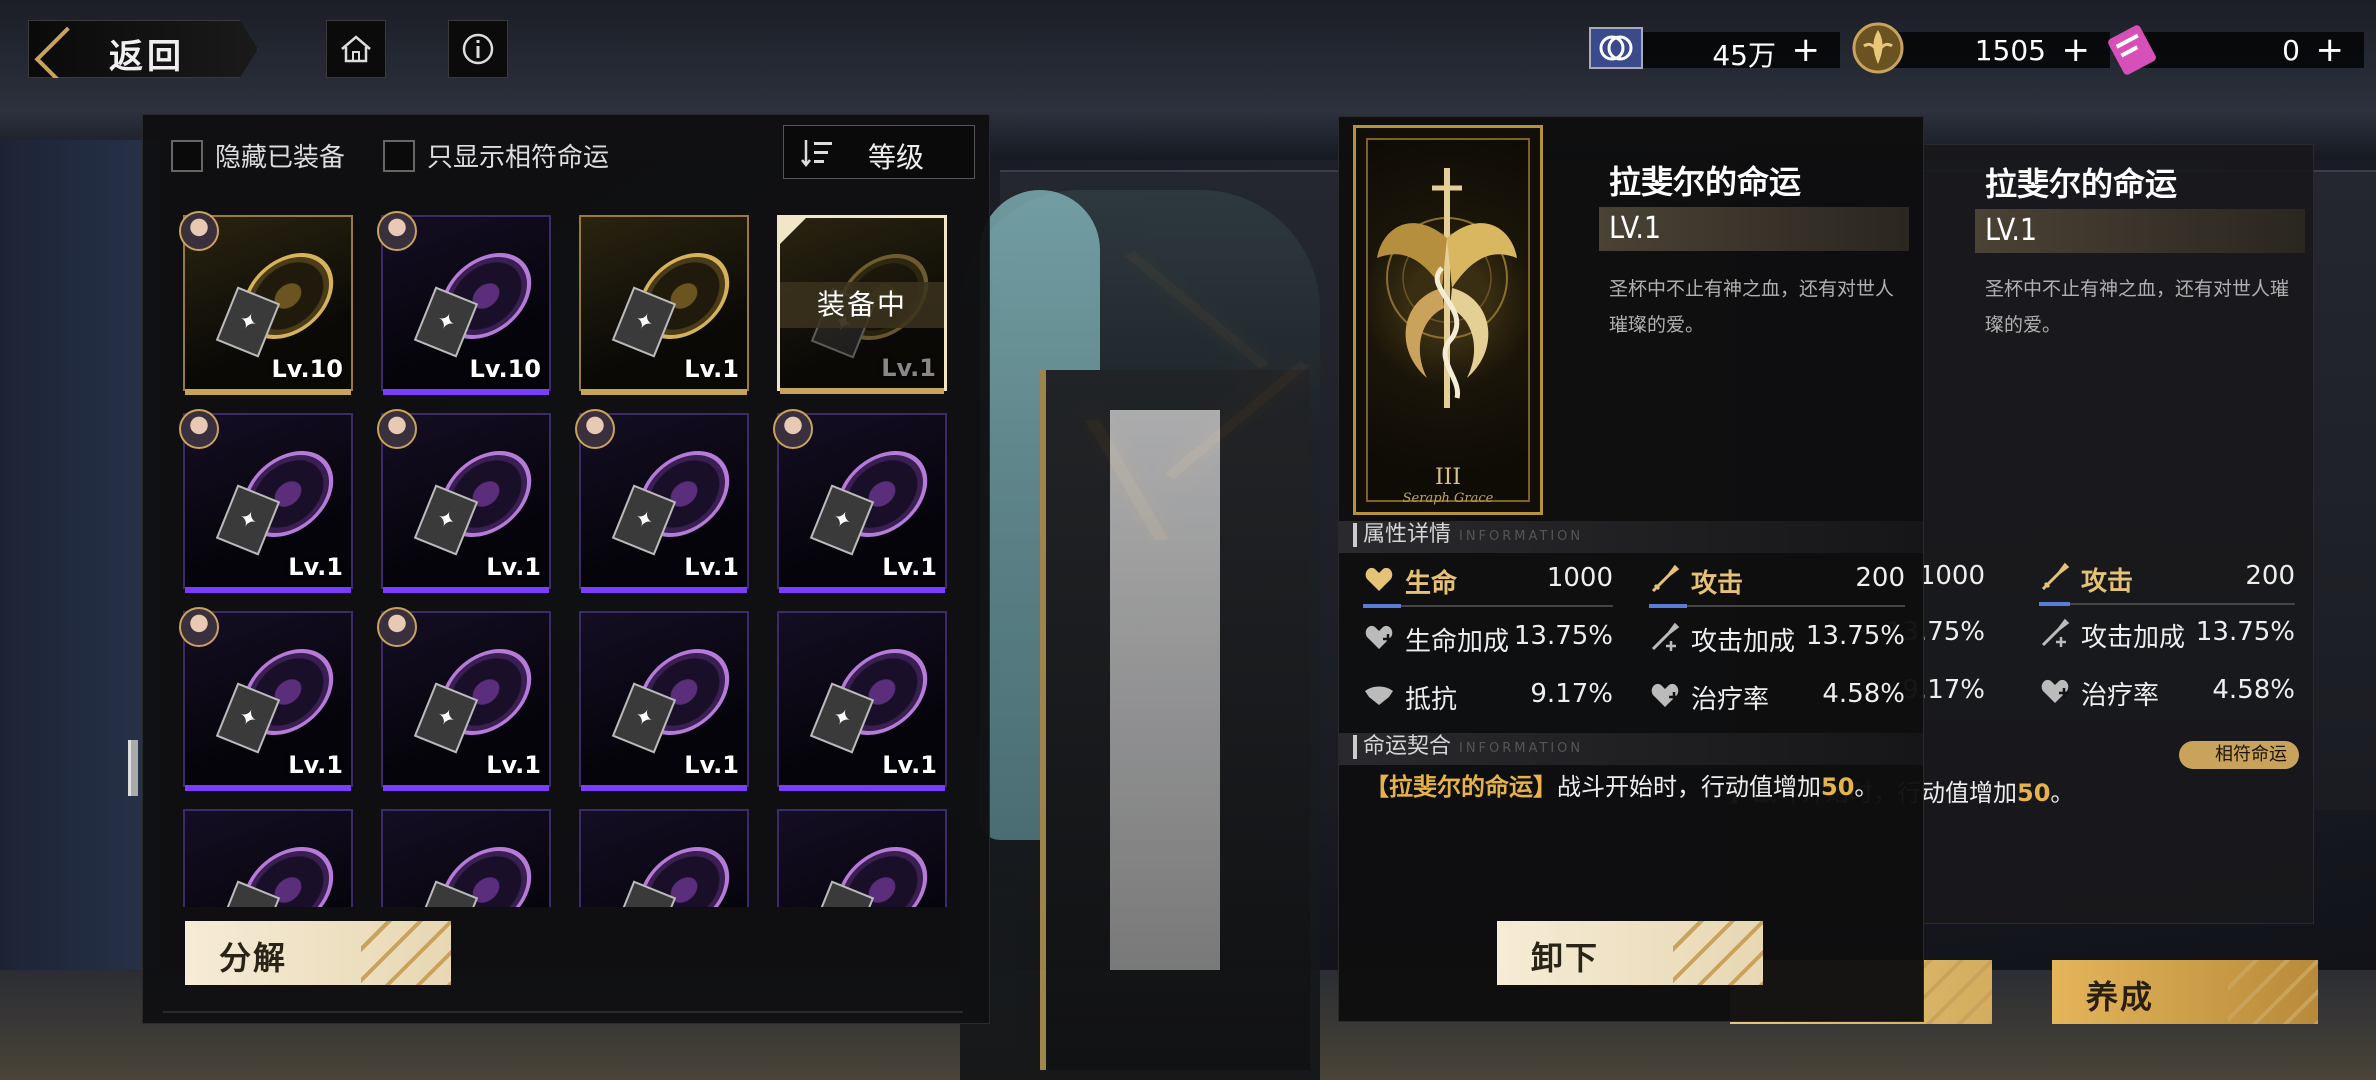 The height and width of the screenshot is (1080, 2376). I want to click on cultivate-button: 养成, so click(2185, 992).